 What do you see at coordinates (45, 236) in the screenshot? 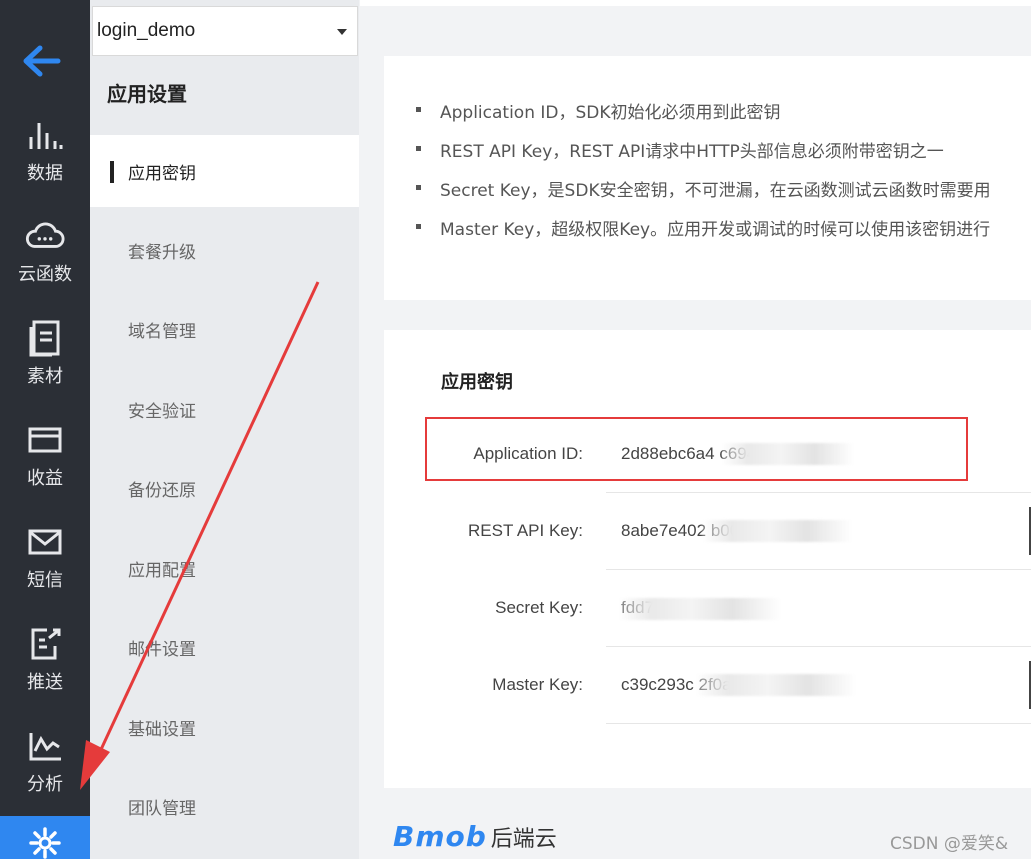
I see `cloud-icon` at bounding box center [45, 236].